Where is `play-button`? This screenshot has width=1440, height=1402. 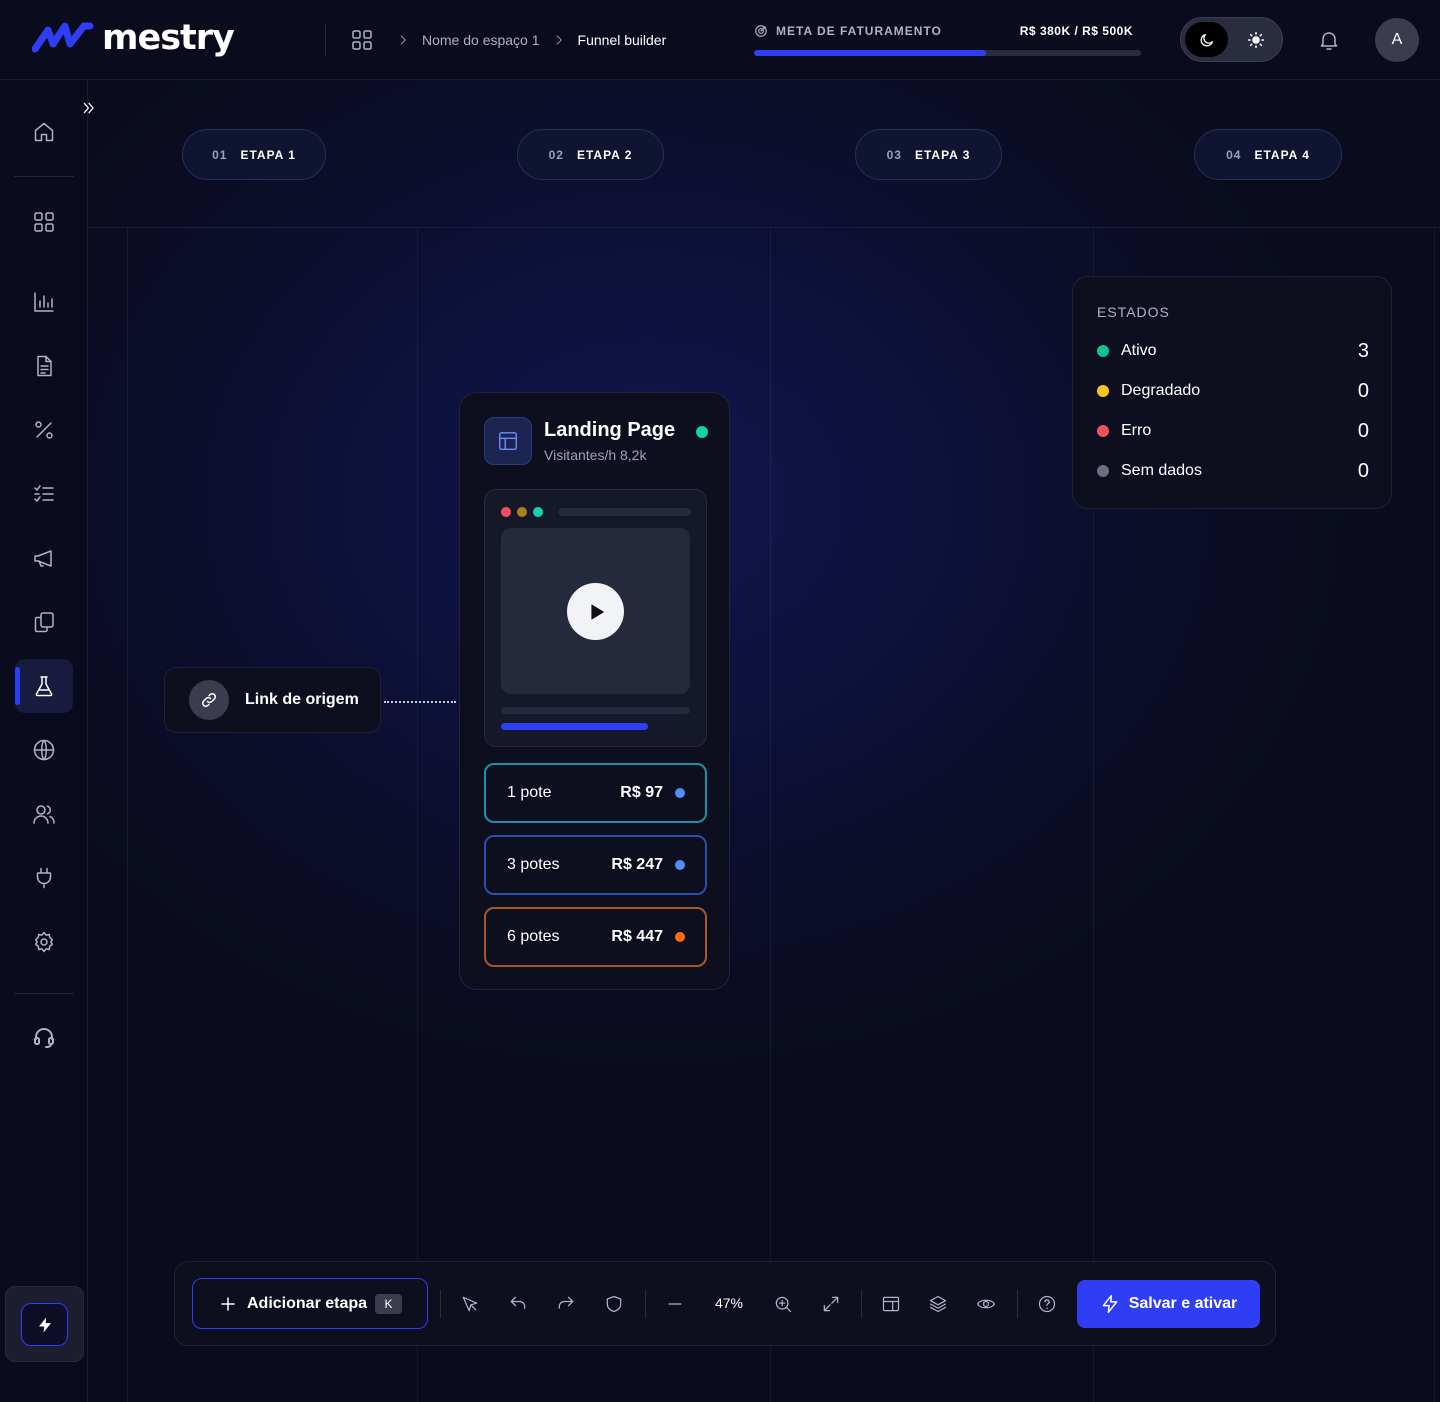 play-button is located at coordinates (595, 611).